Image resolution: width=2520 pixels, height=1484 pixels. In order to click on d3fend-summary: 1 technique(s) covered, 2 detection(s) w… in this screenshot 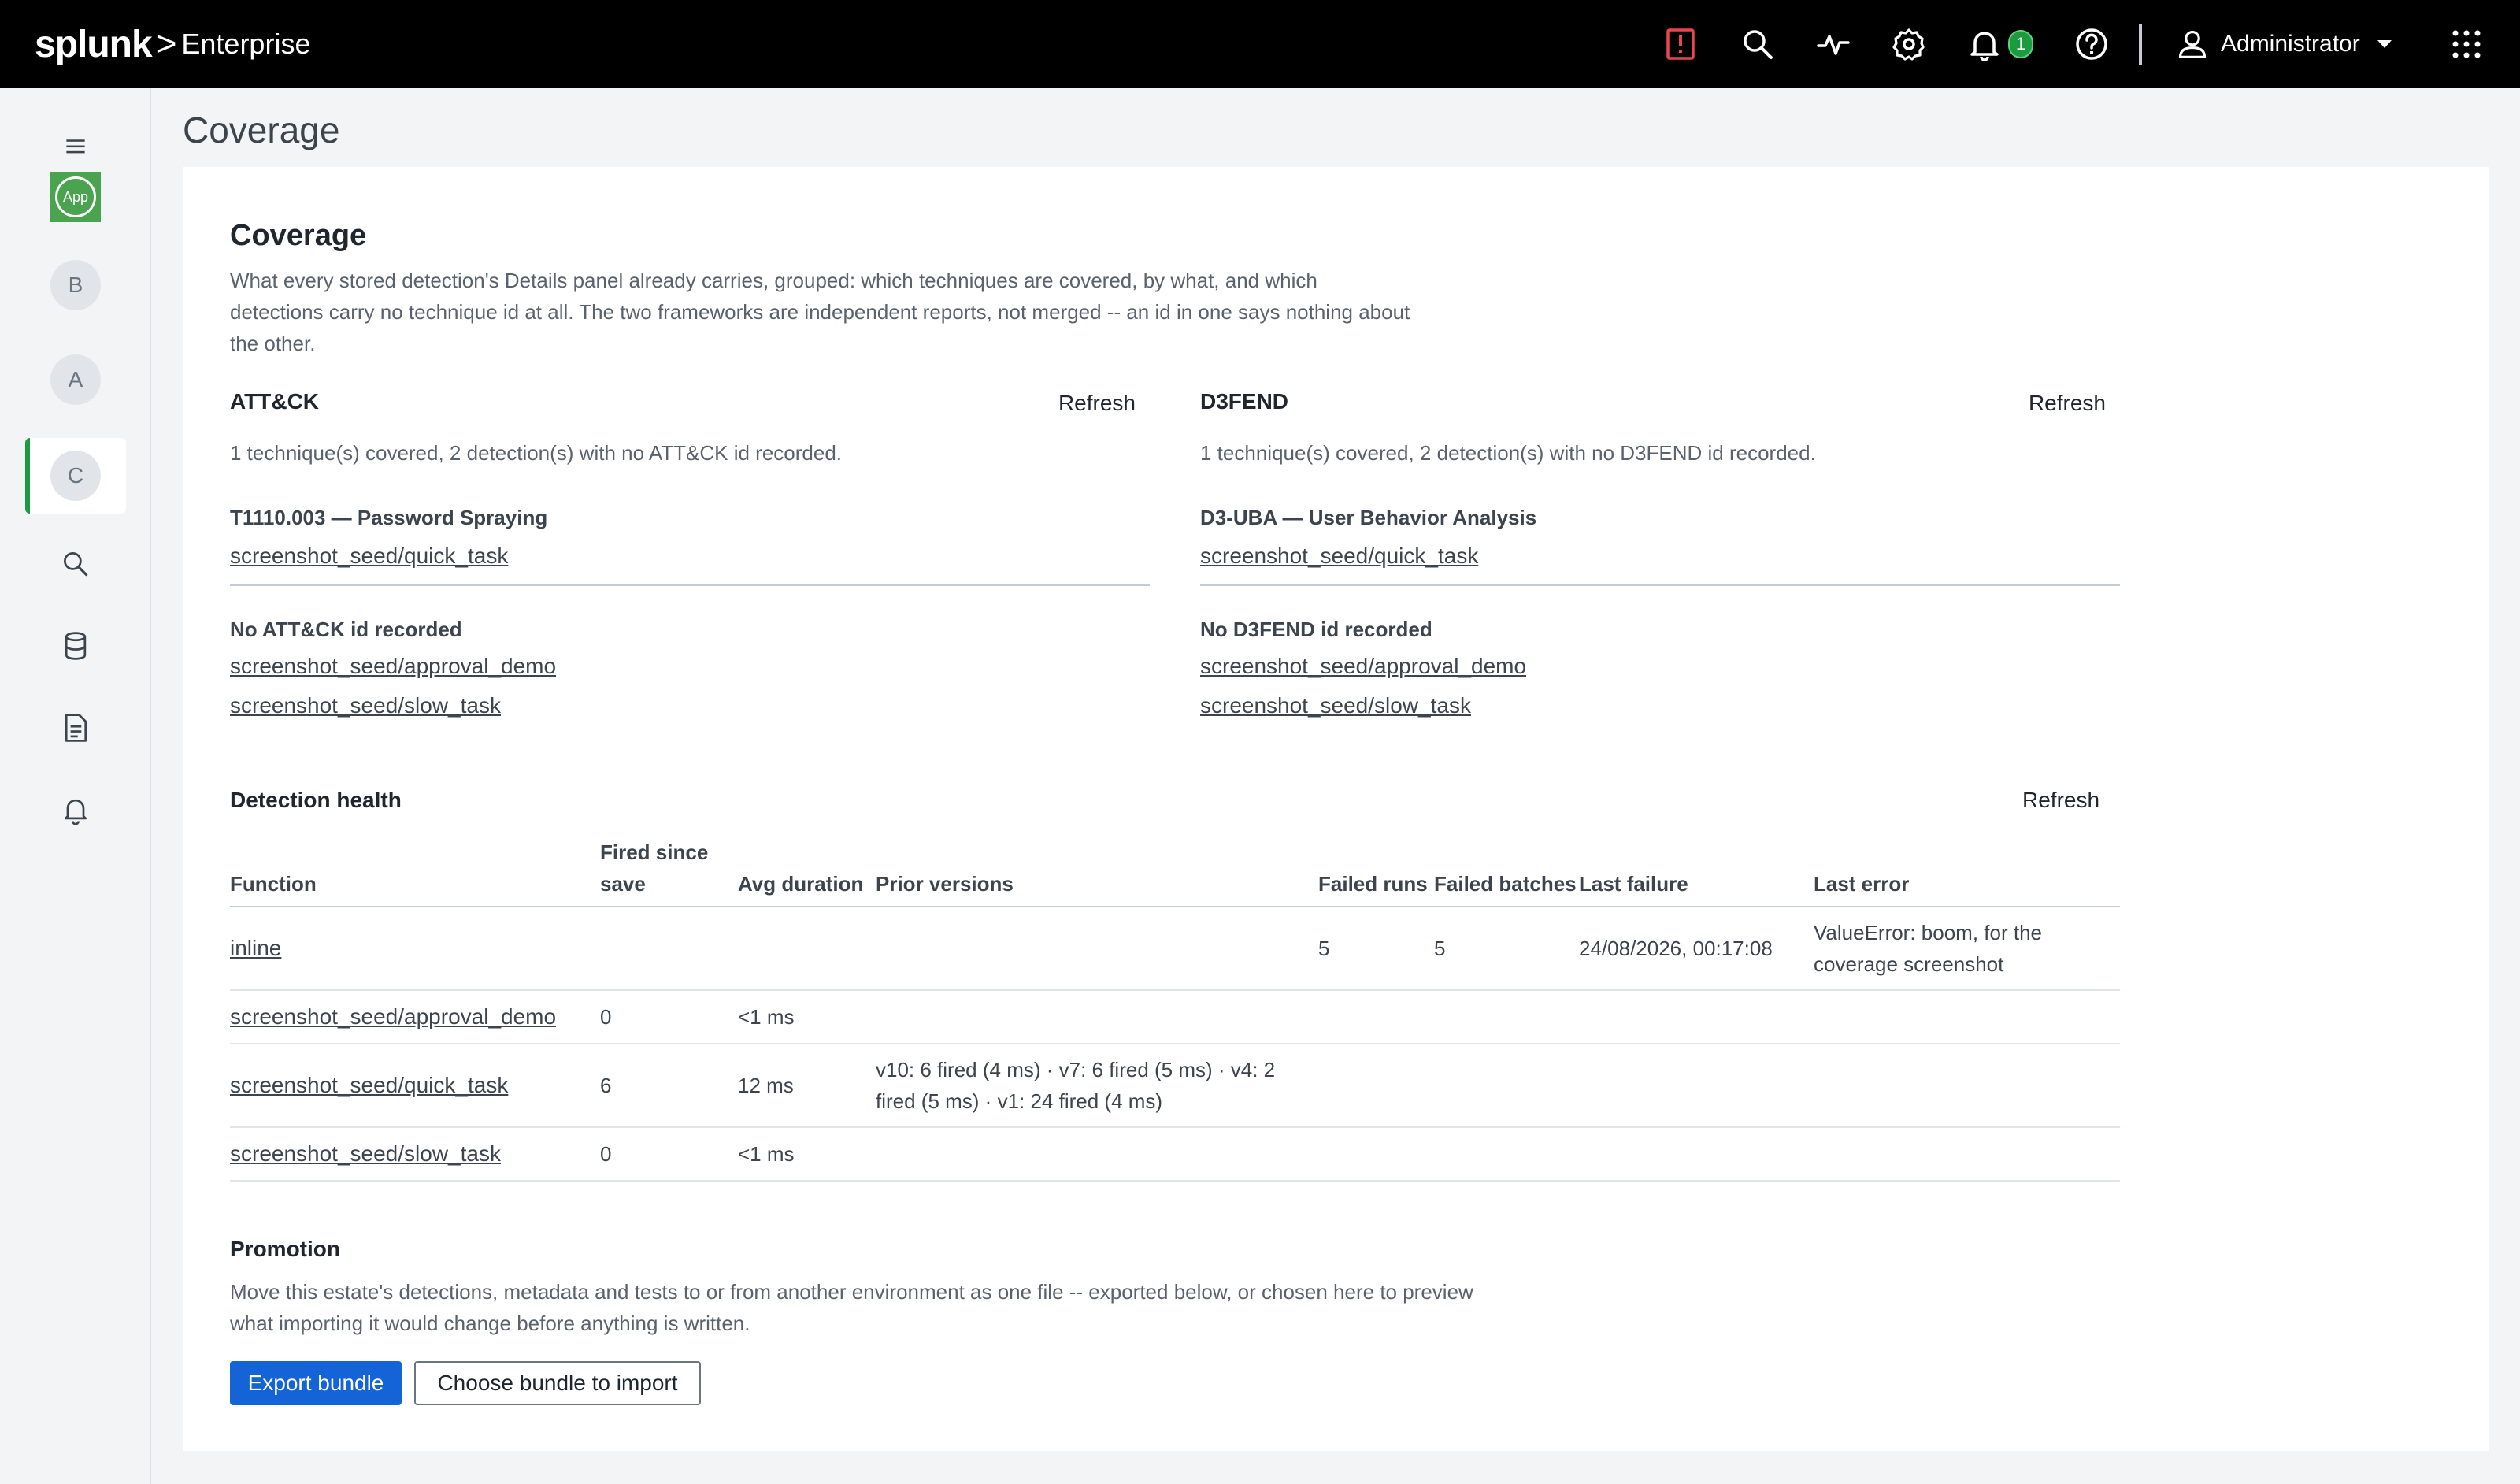, I will do `click(1508, 453)`.